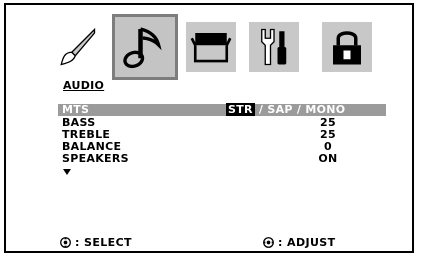 Image resolution: width=422 pixels, height=260 pixels. Describe the element at coordinates (142, 48) in the screenshot. I see `music-note-icon` at that location.